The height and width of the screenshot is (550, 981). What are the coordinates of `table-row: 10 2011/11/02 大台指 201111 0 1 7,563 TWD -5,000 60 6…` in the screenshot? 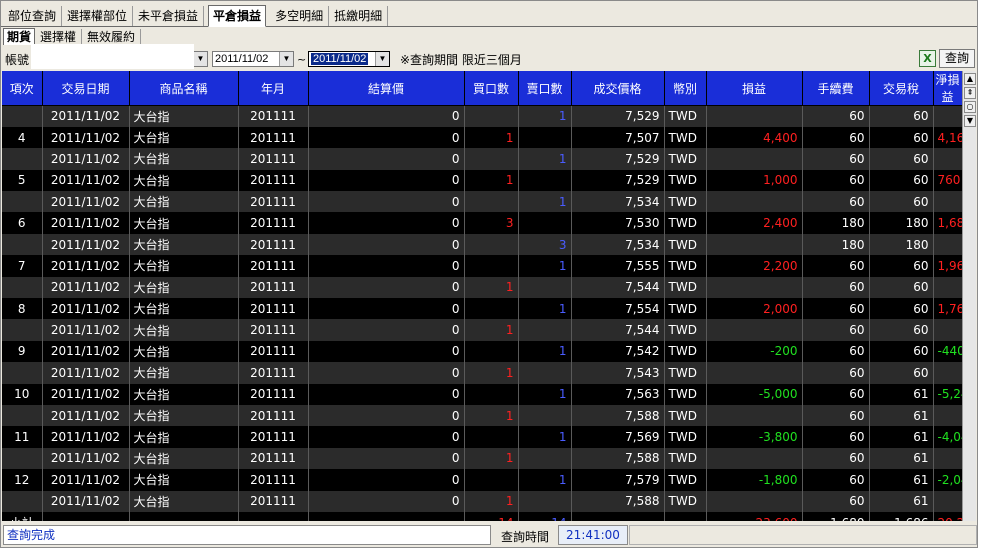 It's located at (482, 394).